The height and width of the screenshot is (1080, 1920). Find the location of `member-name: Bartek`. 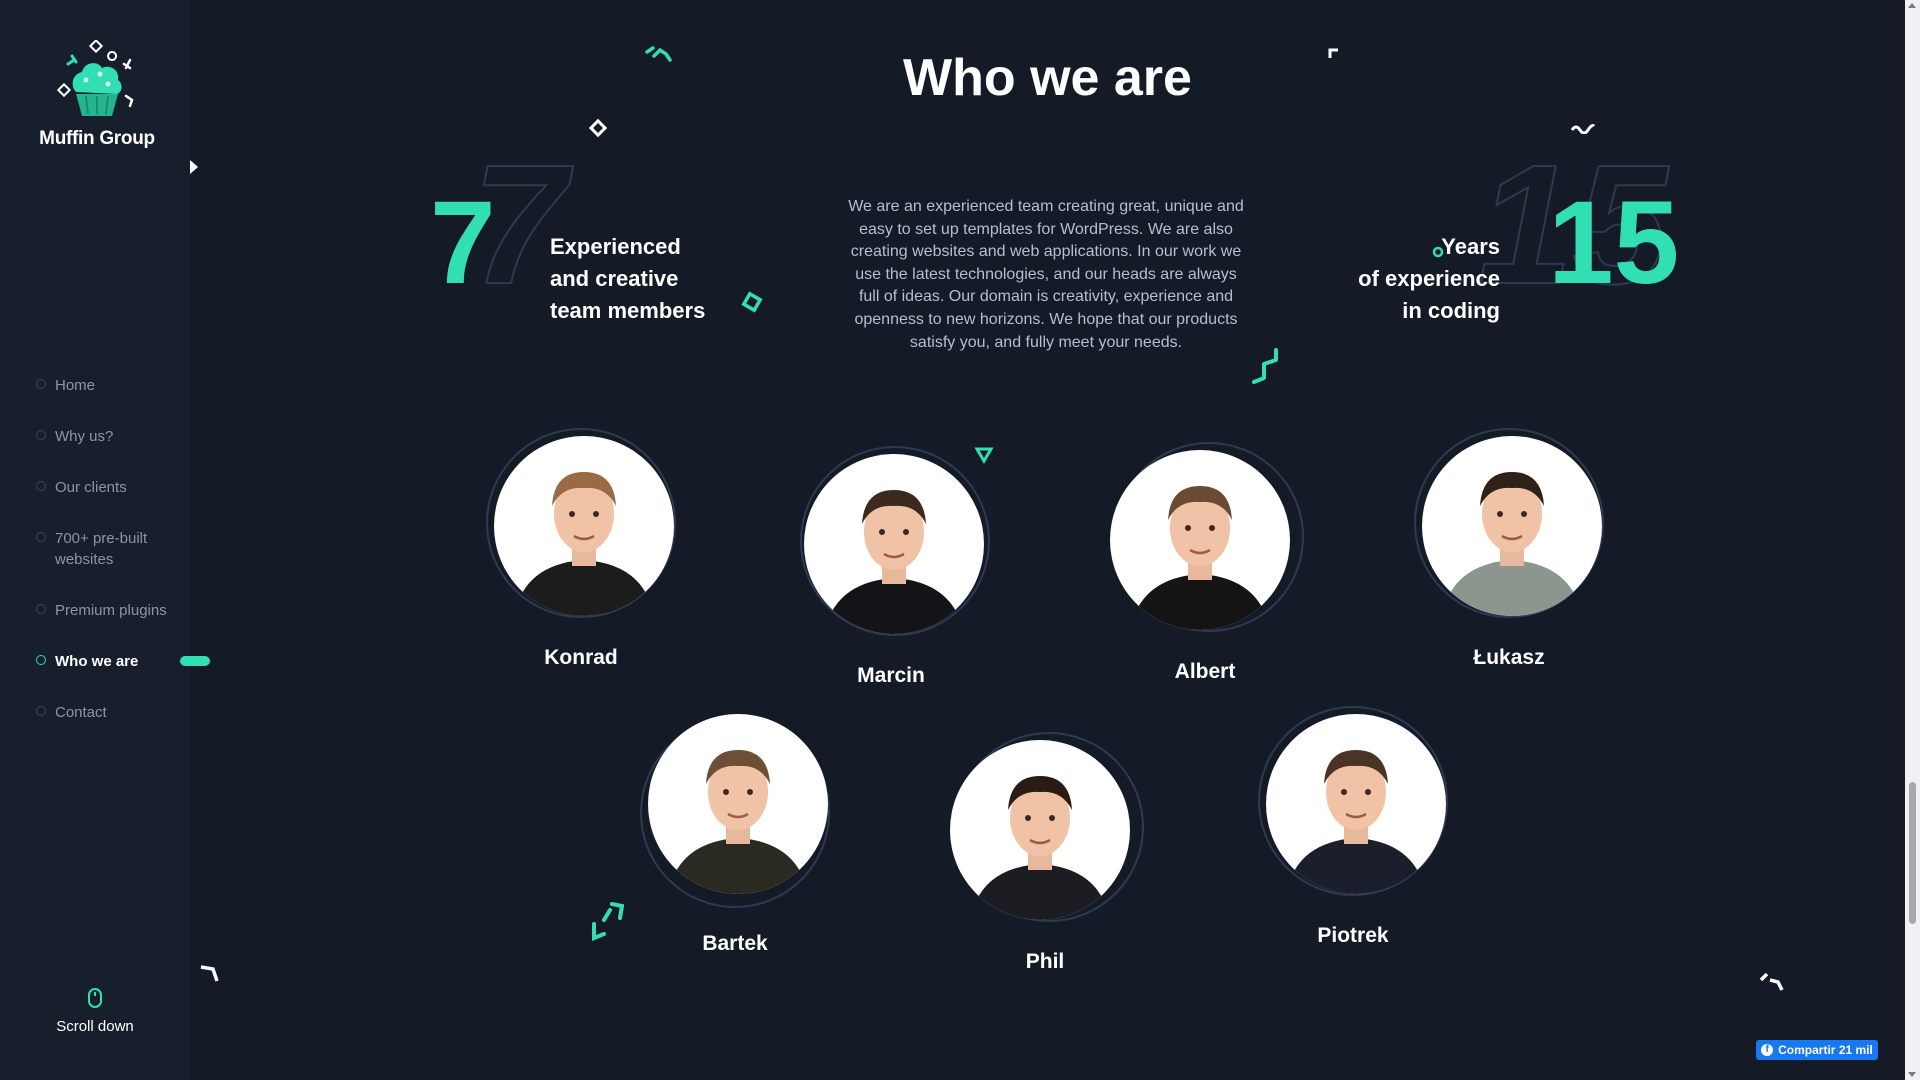

member-name: Bartek is located at coordinates (735, 943).